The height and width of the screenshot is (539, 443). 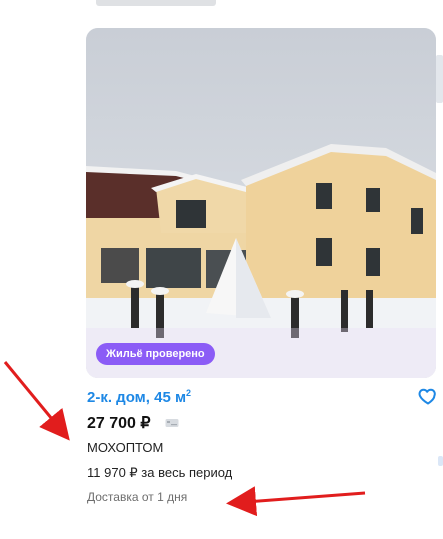 I want to click on listing-title: 2-к. дом, 45 м2, so click(x=139, y=397).